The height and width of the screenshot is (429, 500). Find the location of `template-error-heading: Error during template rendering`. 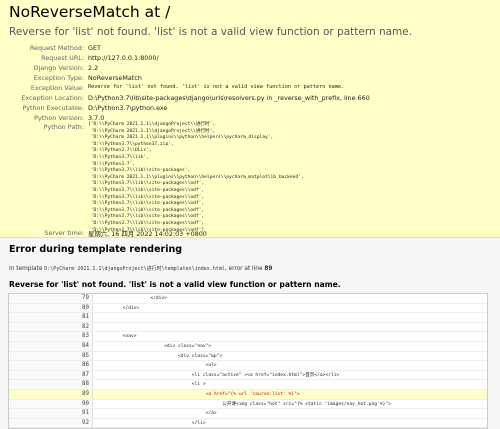

template-error-heading: Error during template rendering is located at coordinates (96, 249).